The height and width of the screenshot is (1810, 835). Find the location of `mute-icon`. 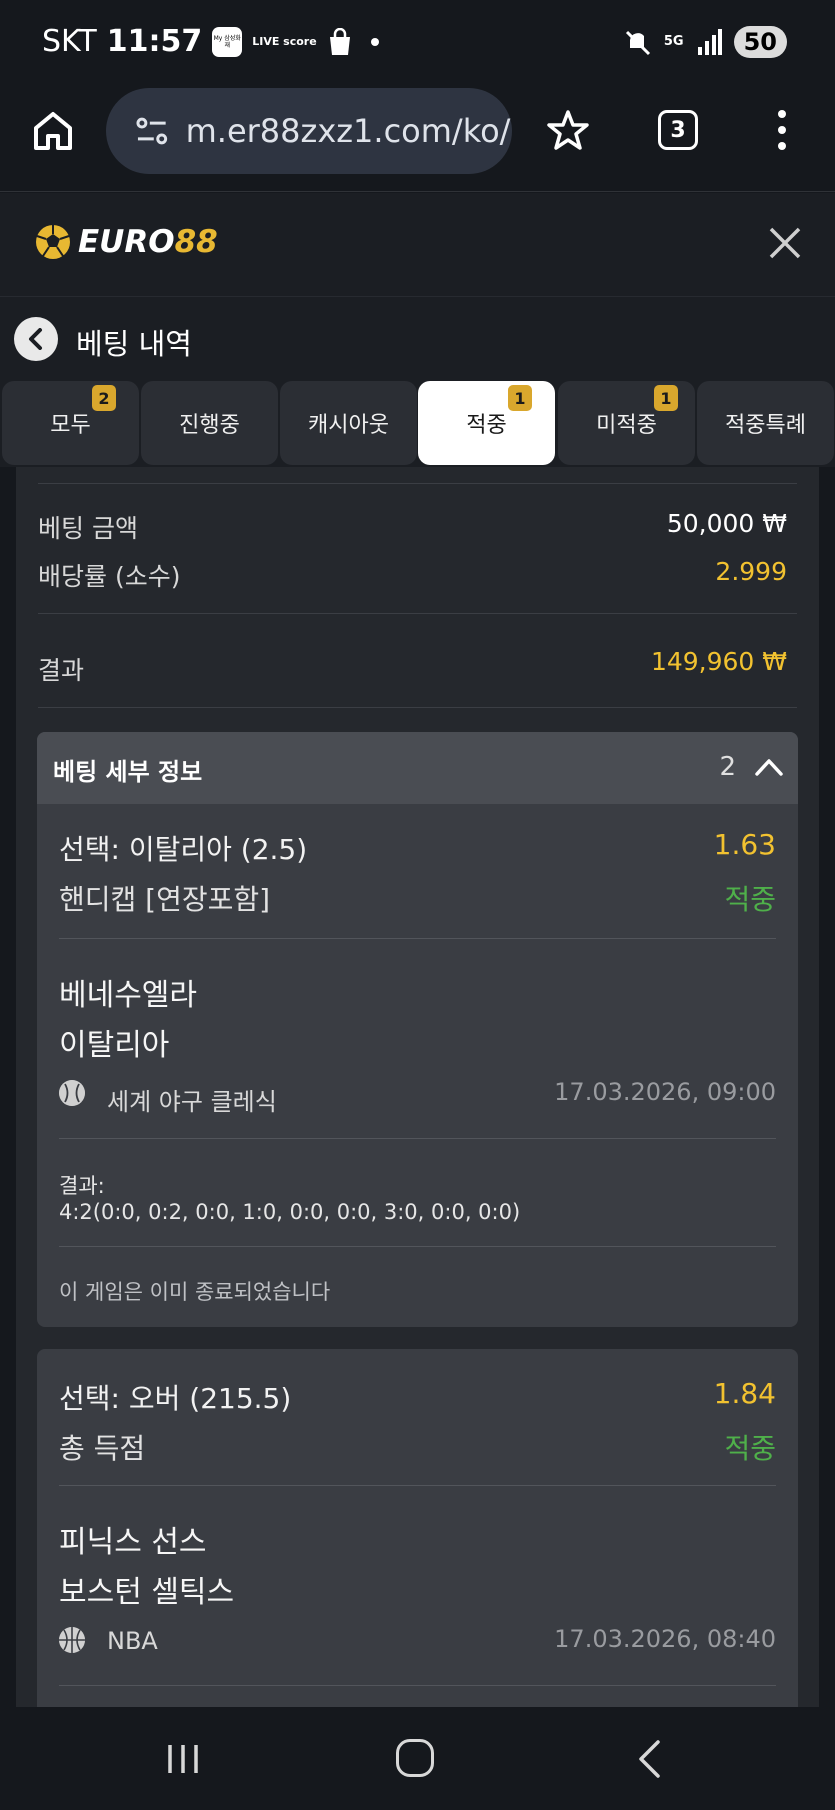

mute-icon is located at coordinates (637, 43).